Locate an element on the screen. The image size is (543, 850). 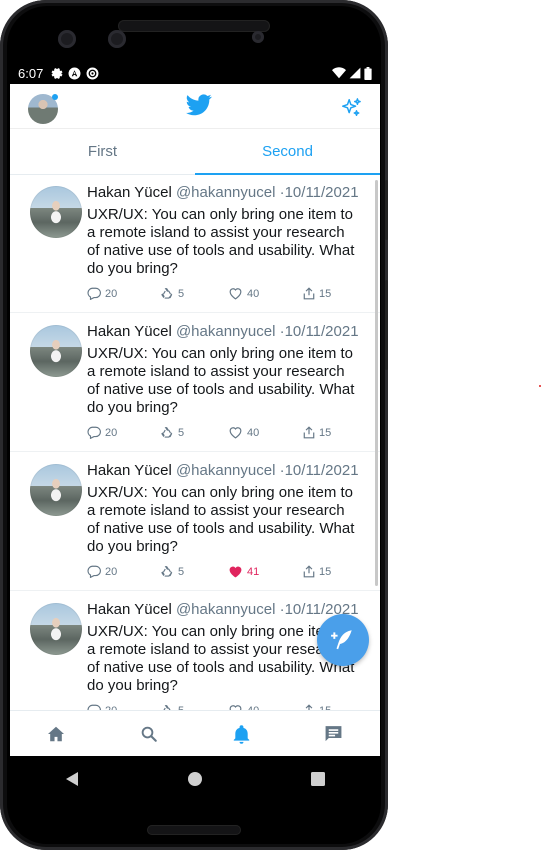
tab-first: First is located at coordinates (102, 151).